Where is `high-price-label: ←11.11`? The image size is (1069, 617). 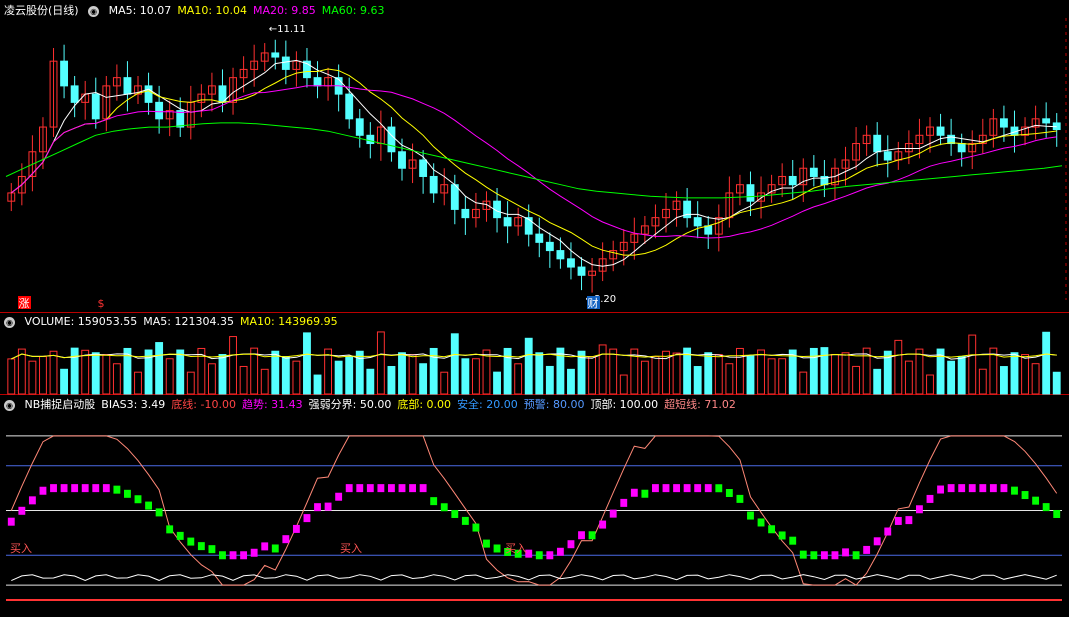 high-price-label: ←11.11 is located at coordinates (287, 29).